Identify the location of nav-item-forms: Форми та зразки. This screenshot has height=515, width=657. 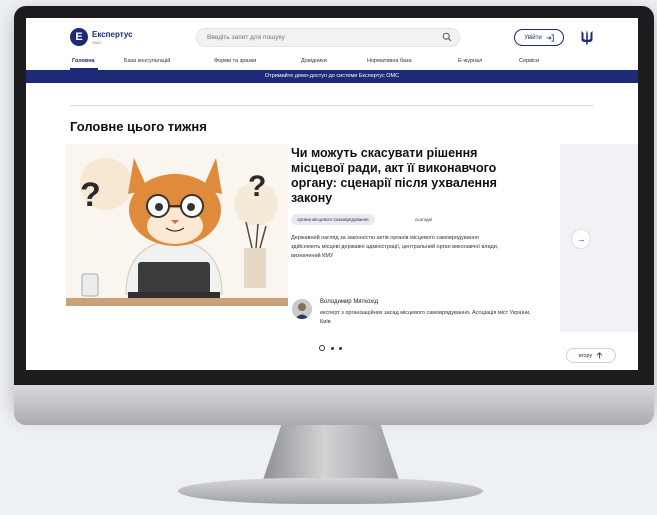
(235, 61).